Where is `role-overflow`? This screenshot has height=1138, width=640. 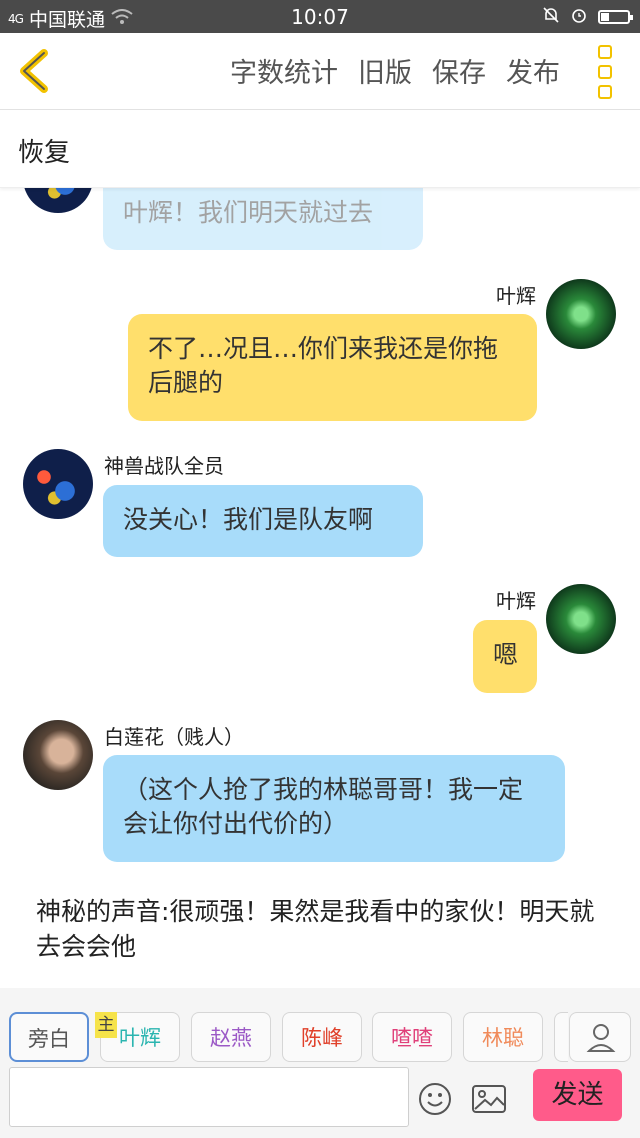 role-overflow is located at coordinates (561, 1037).